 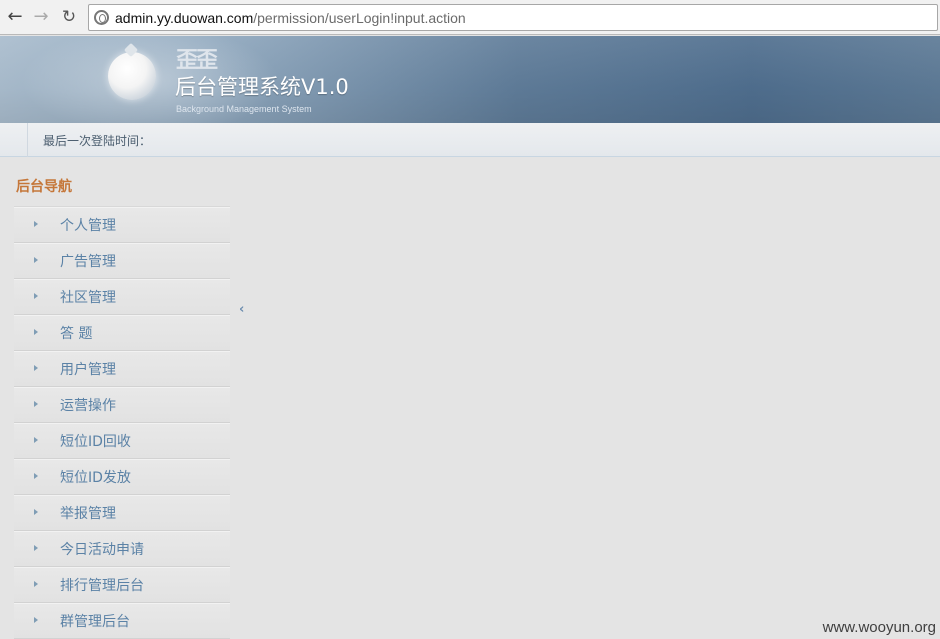 I want to click on sidebar-item-label: 群管理后台, so click(x=95, y=622).